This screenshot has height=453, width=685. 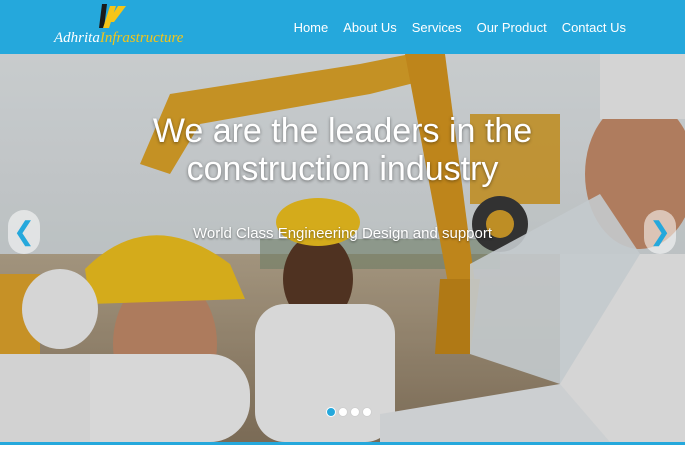 What do you see at coordinates (342, 131) in the screenshot?
I see `hero-headline-line-1: We are the leaders in the` at bounding box center [342, 131].